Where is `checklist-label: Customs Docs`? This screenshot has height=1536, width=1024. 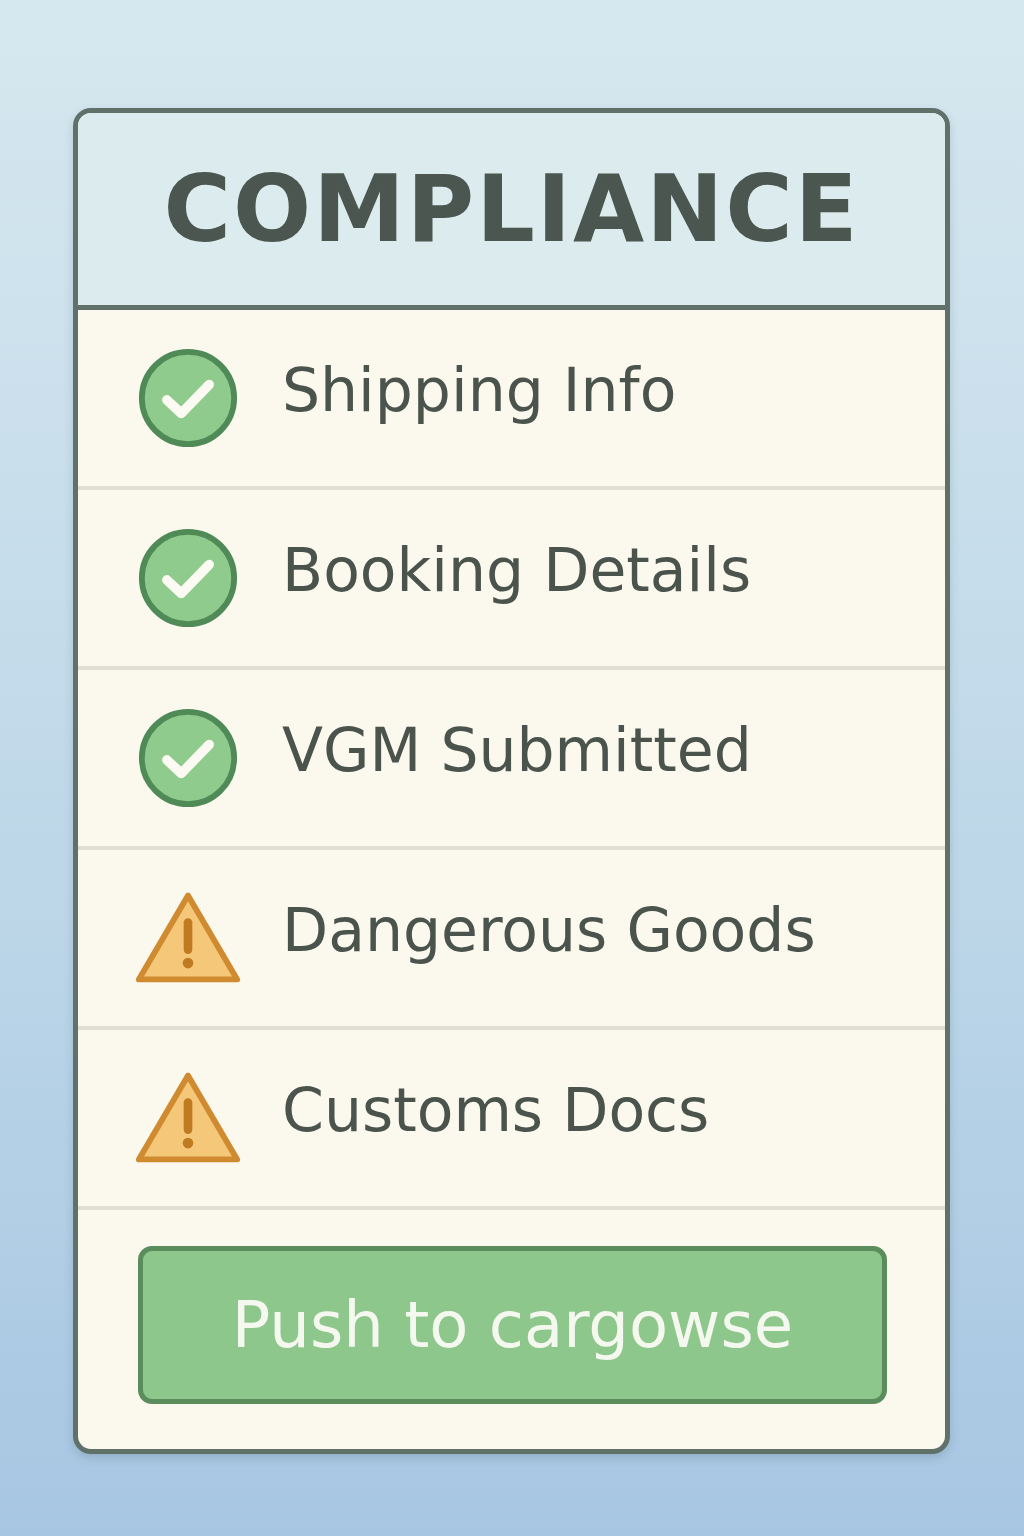
checklist-label: Customs Docs is located at coordinates (496, 1110).